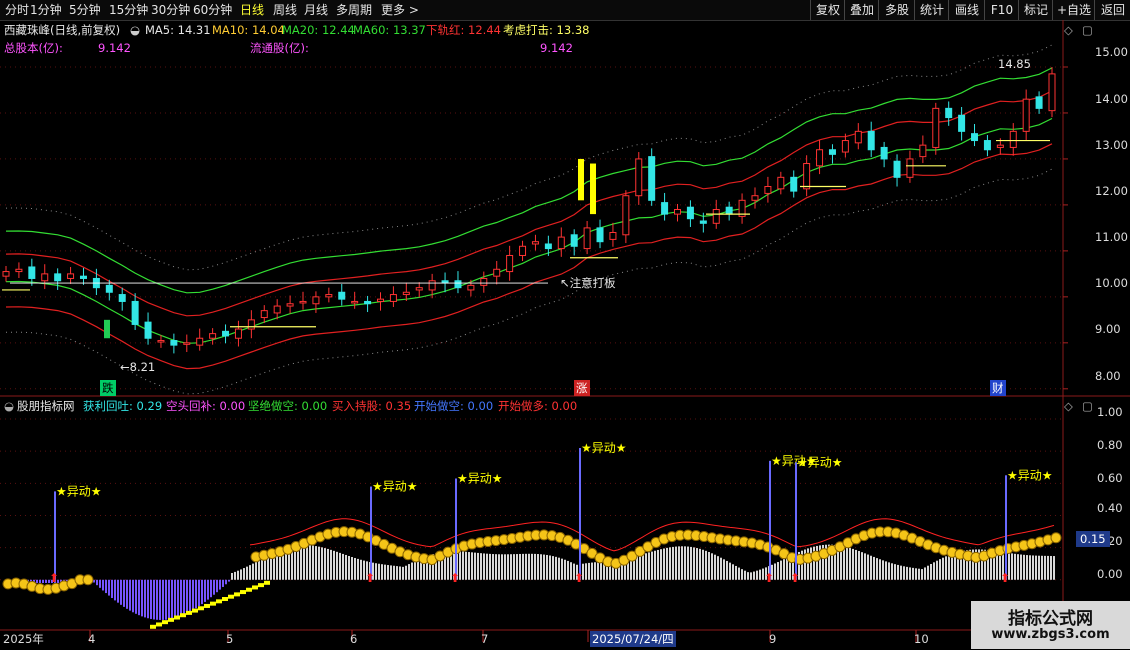 The width and height of the screenshot is (1130, 650). I want to click on buy-arrow-icon: ⬆, so click(579, 578).